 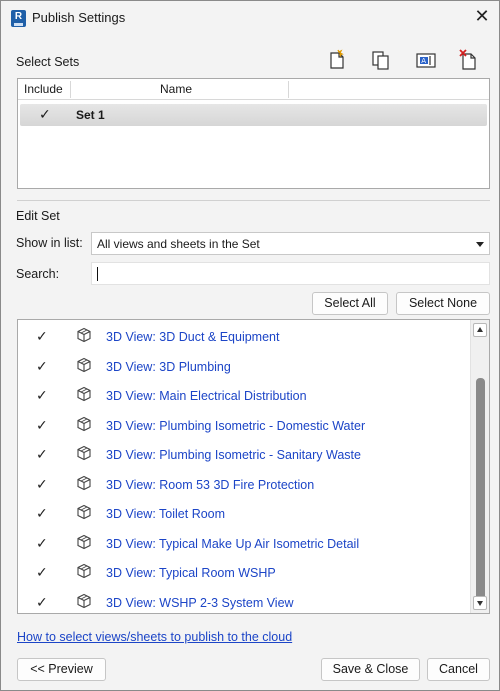 I want to click on set-row: ✓ Set 1, so click(x=253, y=115).